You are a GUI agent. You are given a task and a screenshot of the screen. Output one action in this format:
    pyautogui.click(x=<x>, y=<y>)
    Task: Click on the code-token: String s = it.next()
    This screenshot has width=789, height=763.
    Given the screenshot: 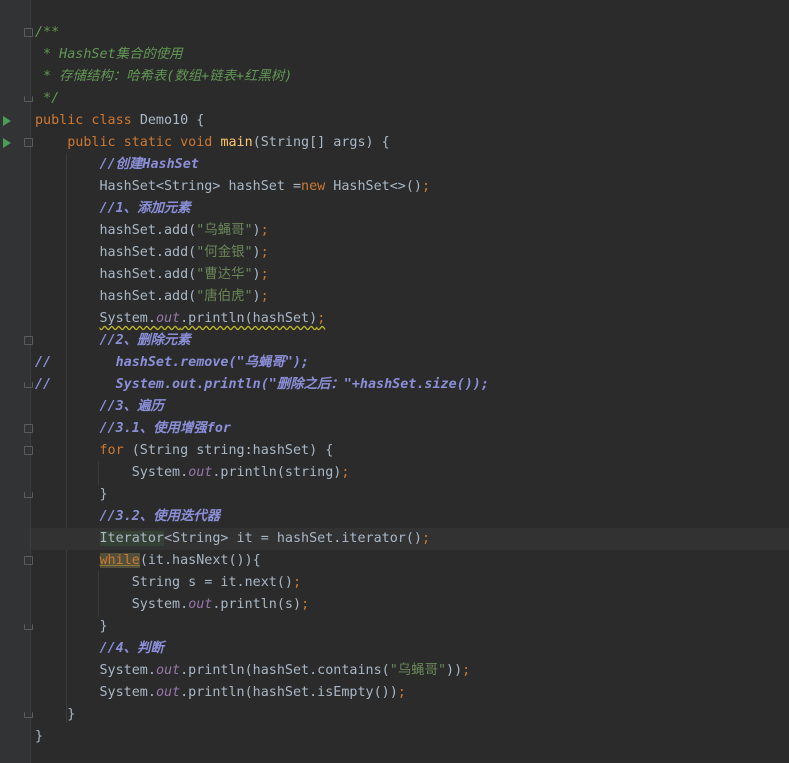 What is the action you would take?
    pyautogui.click(x=164, y=582)
    